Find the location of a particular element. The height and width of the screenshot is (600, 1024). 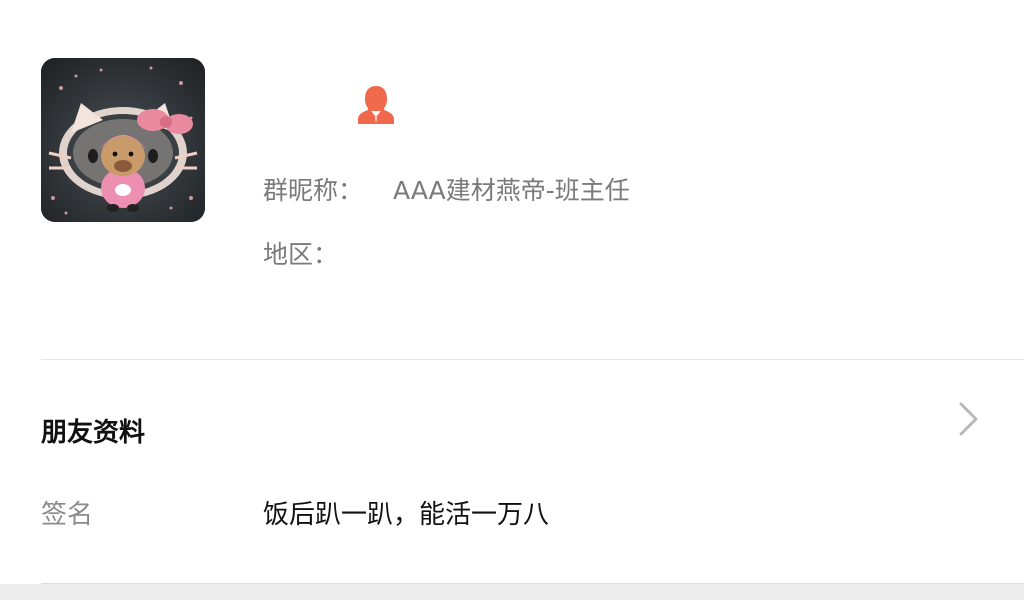

avatar-photo-icon is located at coordinates (123, 140).